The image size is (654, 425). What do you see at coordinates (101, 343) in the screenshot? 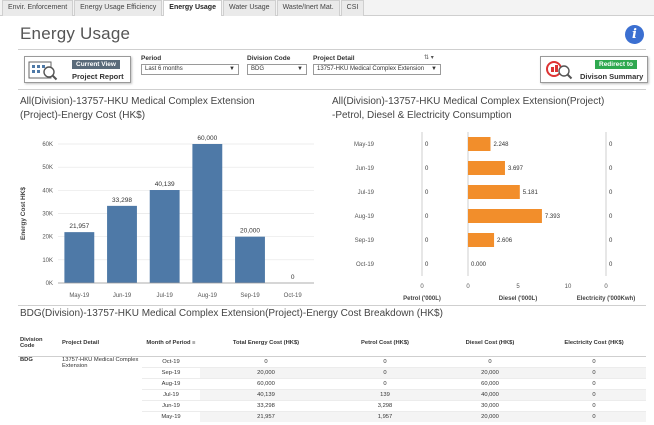
I see `col-project-detail: Project Detail` at bounding box center [101, 343].